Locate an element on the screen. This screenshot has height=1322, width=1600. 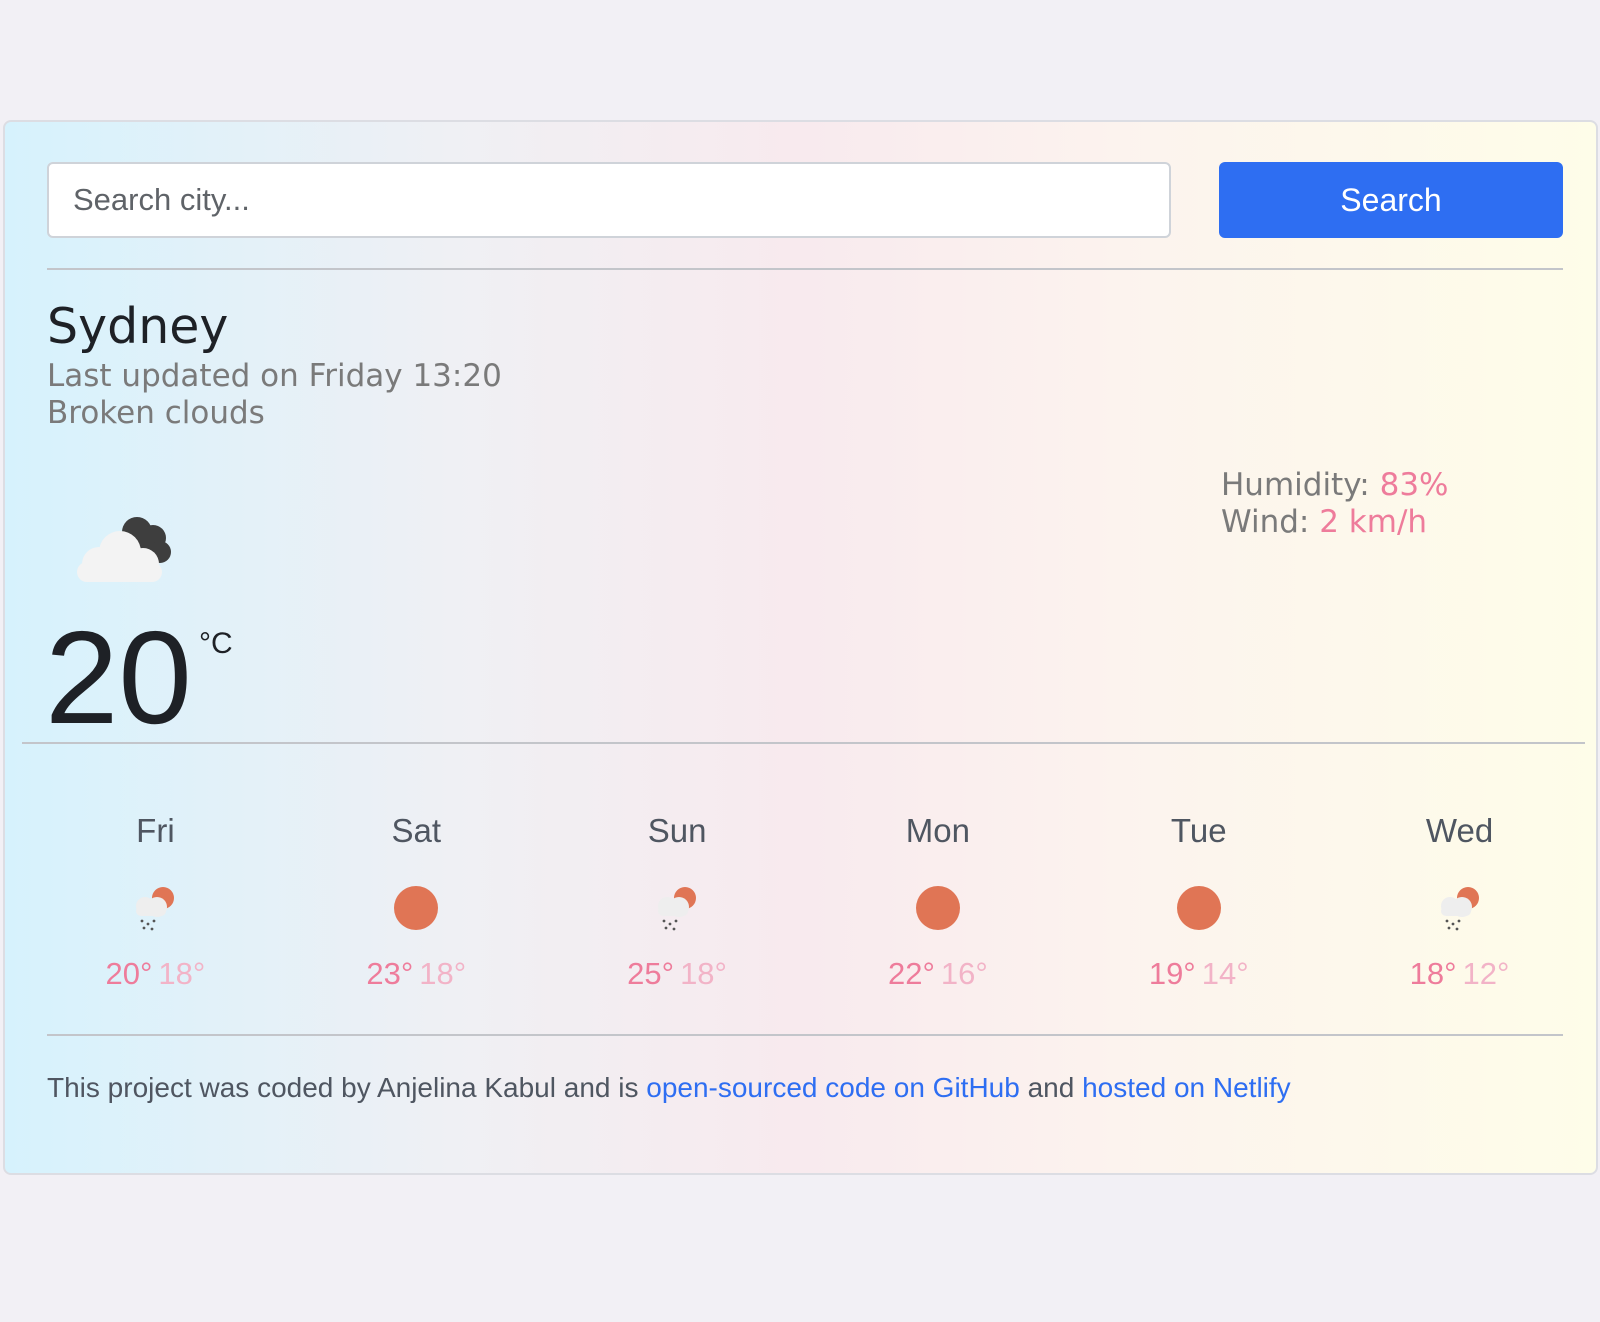
footer-text-and: and is located at coordinates (1051, 1087).